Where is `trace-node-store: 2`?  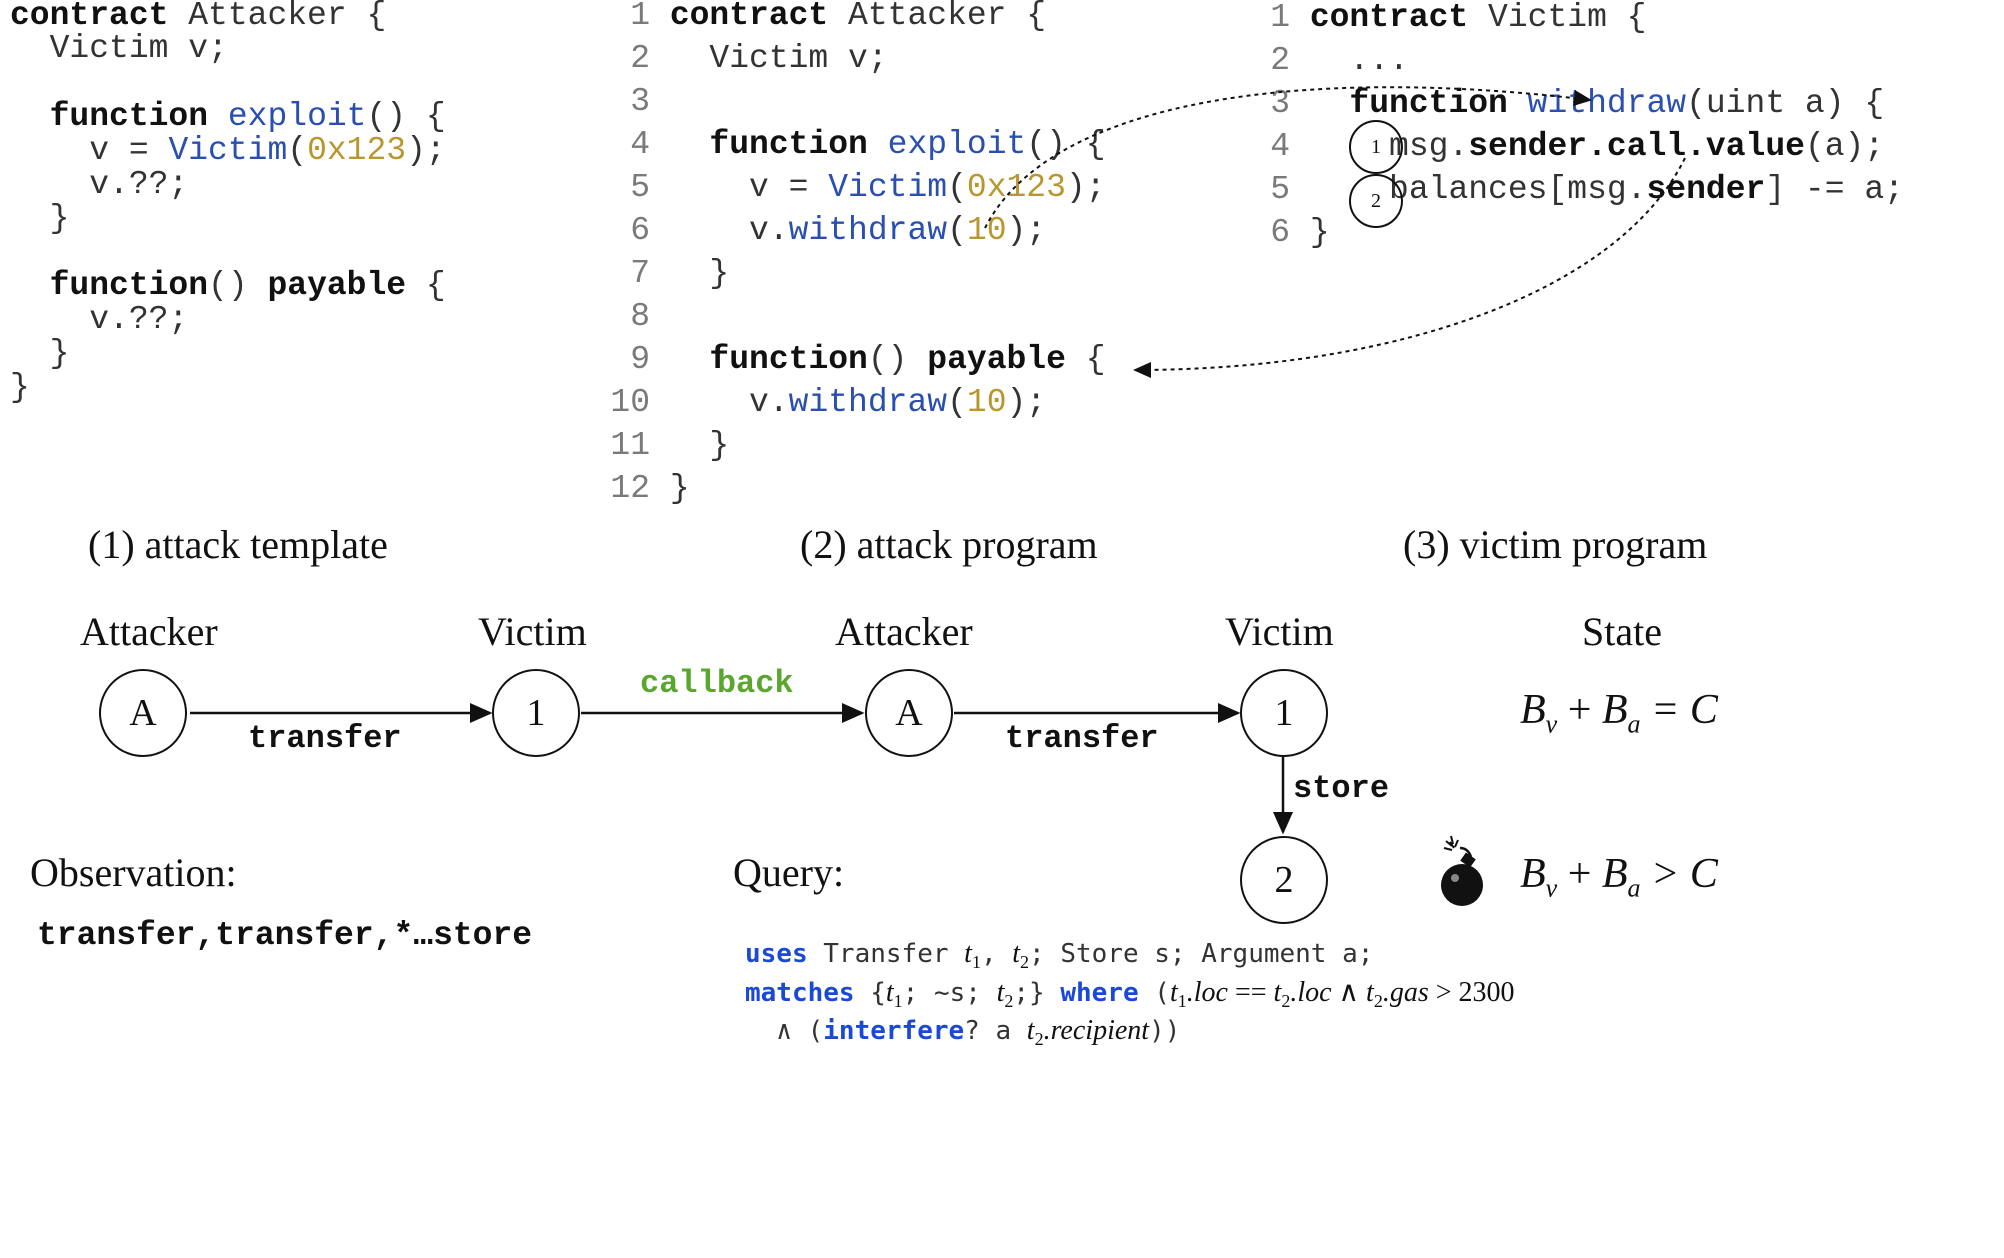 trace-node-store: 2 is located at coordinates (1284, 880).